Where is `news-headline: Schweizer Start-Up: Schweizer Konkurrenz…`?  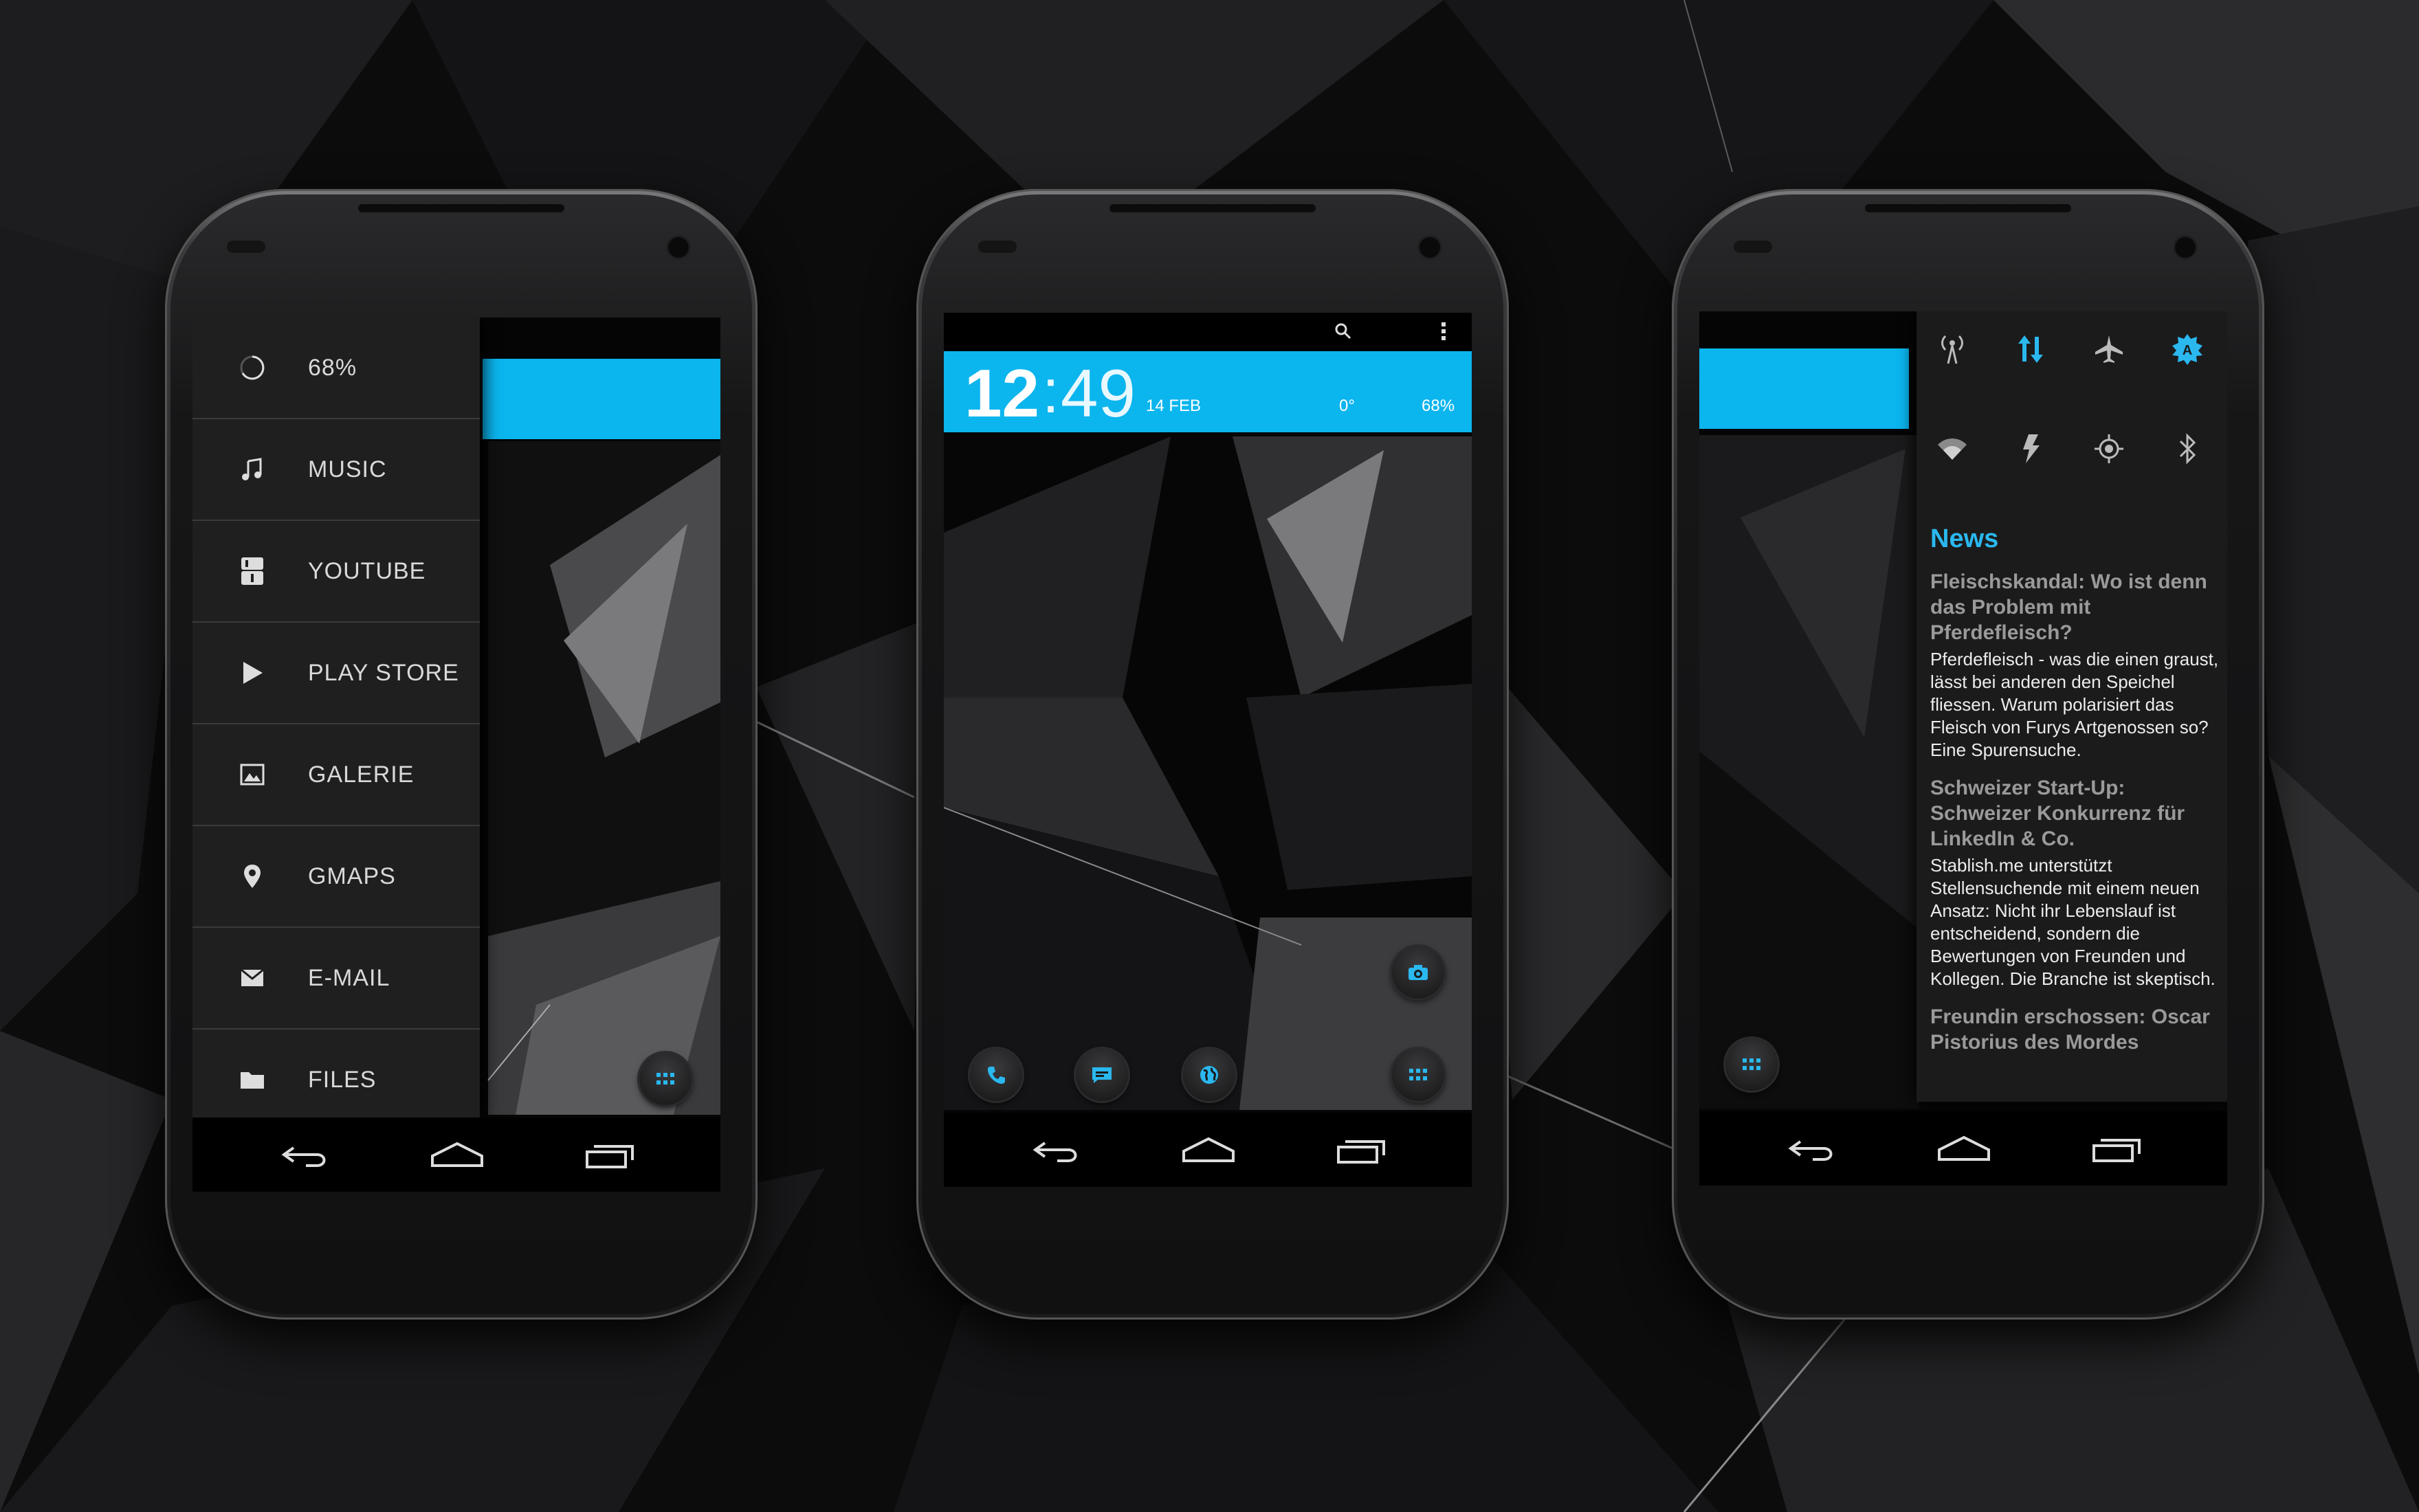 news-headline: Schweizer Start-Up: Schweizer Konkurrenz… is located at coordinates (2057, 814).